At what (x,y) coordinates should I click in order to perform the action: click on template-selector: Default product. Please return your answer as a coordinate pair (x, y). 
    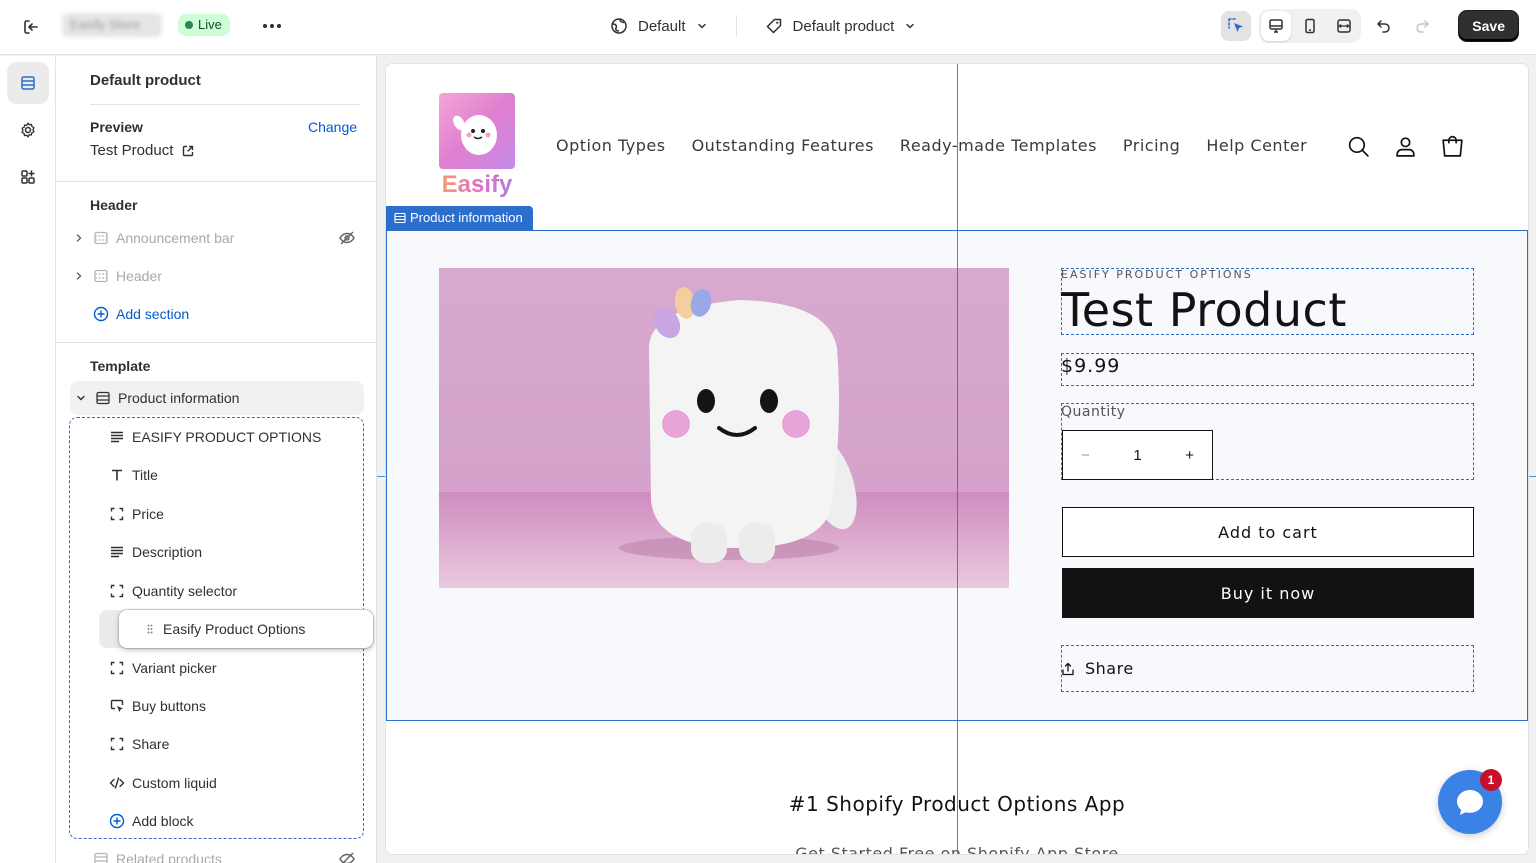
    Looking at the image, I should click on (841, 26).